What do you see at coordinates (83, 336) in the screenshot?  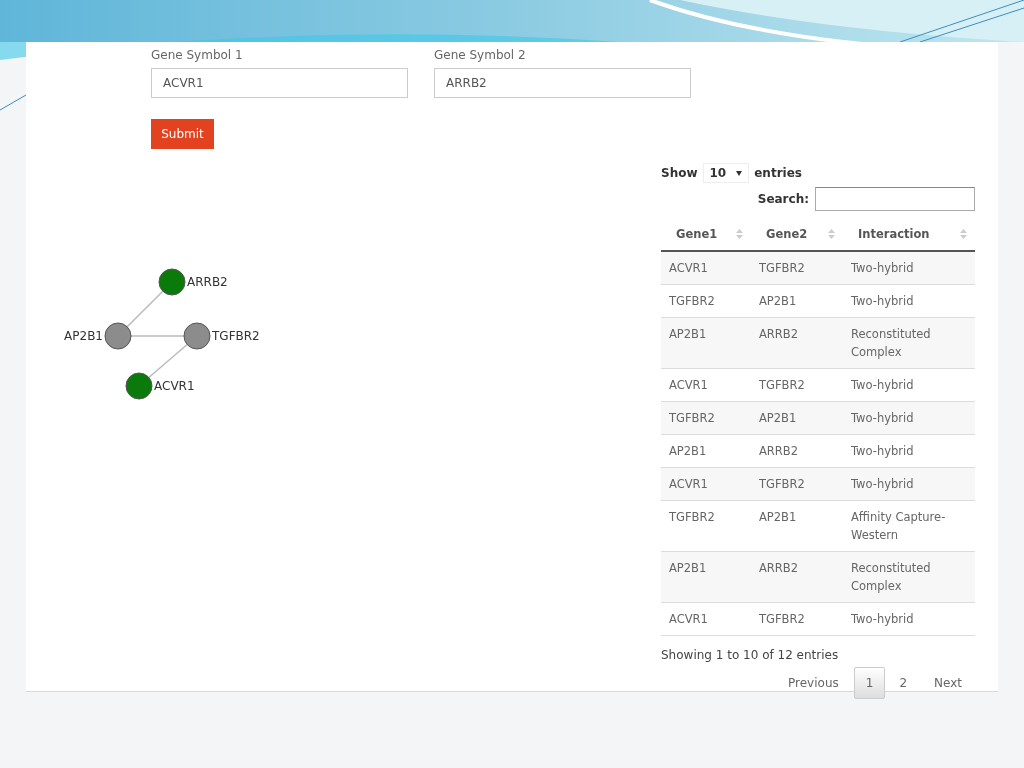 I see `node-label: AP2B1` at bounding box center [83, 336].